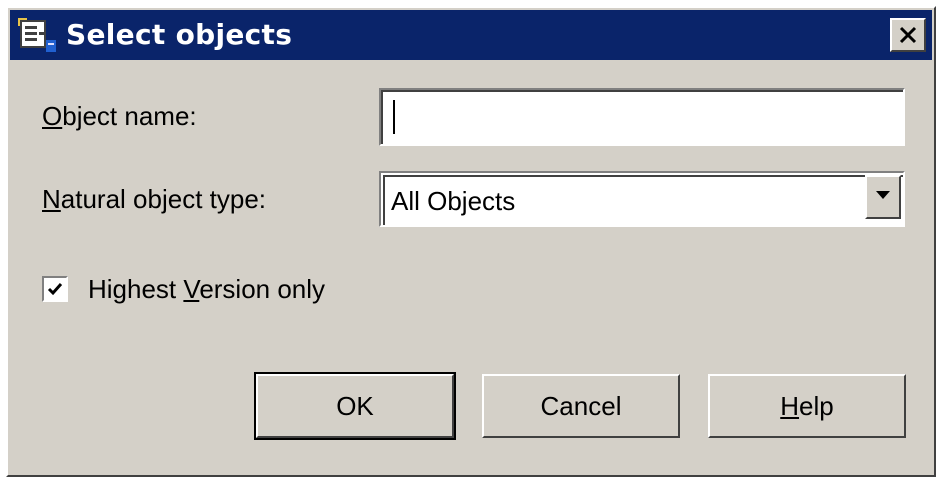  Describe the element at coordinates (55, 289) in the screenshot. I see `highest-version-checkbox` at that location.